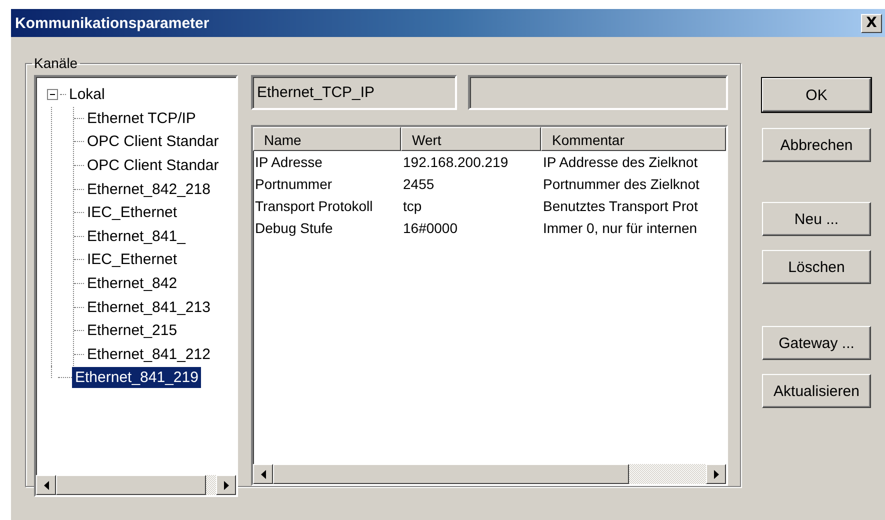 The width and height of the screenshot is (885, 520). I want to click on tree-item: Ethernet_841_213, so click(149, 307).